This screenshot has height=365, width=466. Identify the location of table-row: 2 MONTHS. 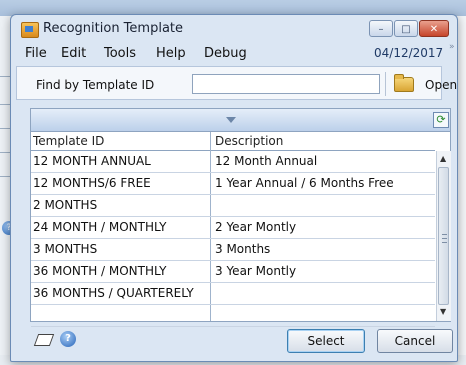
(233, 206).